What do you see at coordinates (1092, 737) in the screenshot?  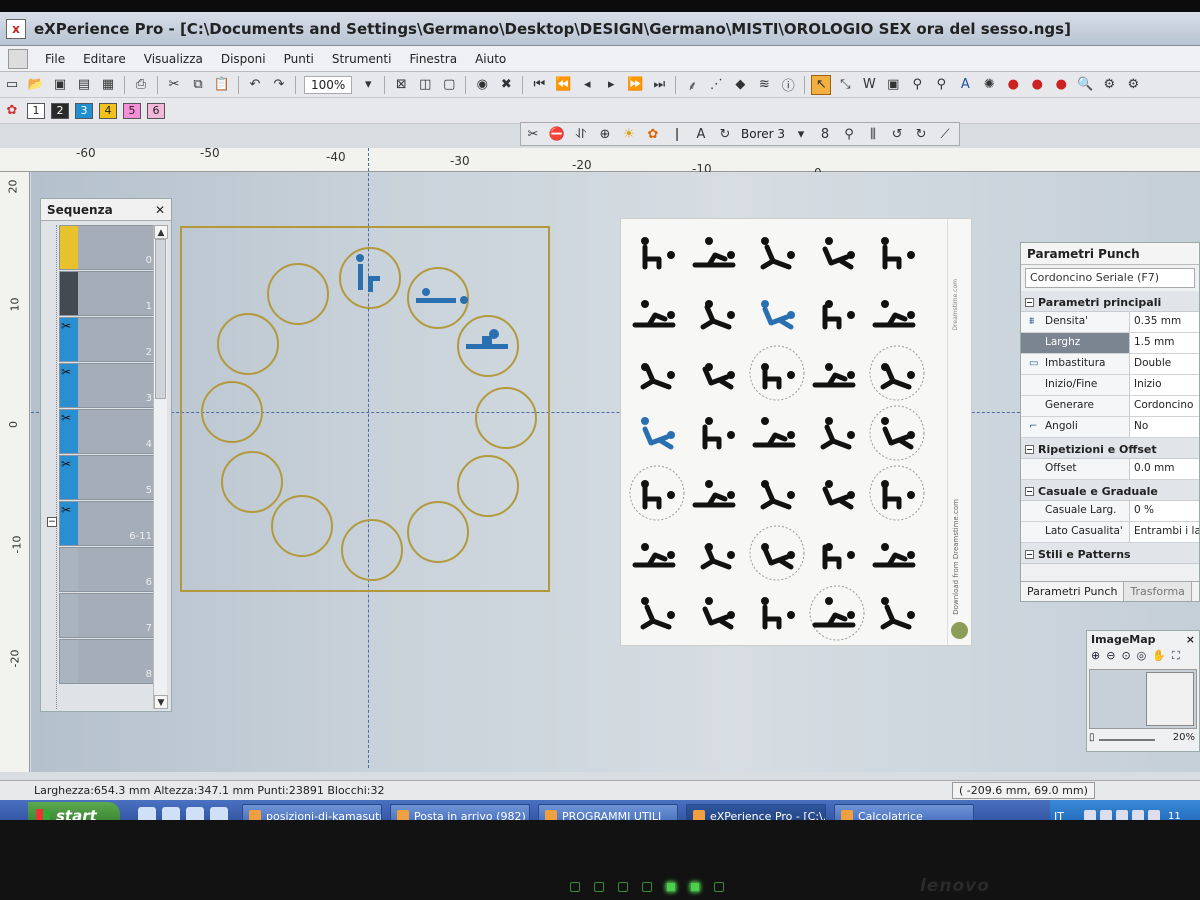 I see `zoom-slider-handle: ▯` at bounding box center [1092, 737].